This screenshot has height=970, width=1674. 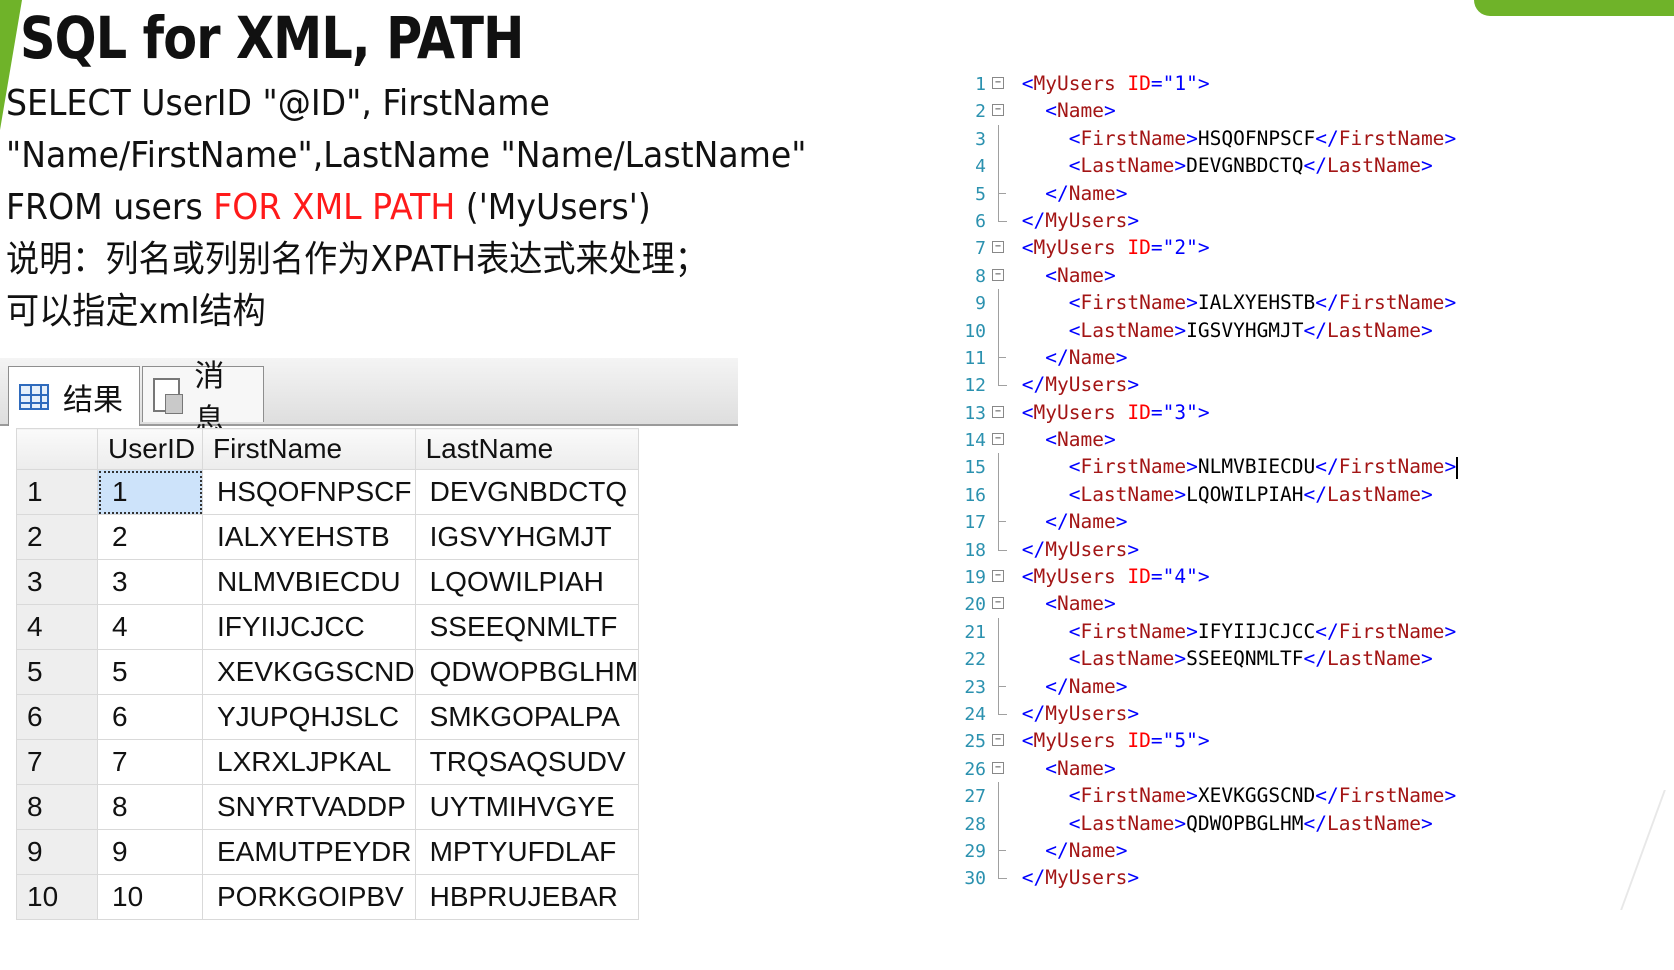 I want to click on table-row: 7 7 LXRXLJPKAL TRQSAQSUDV, so click(x=328, y=762).